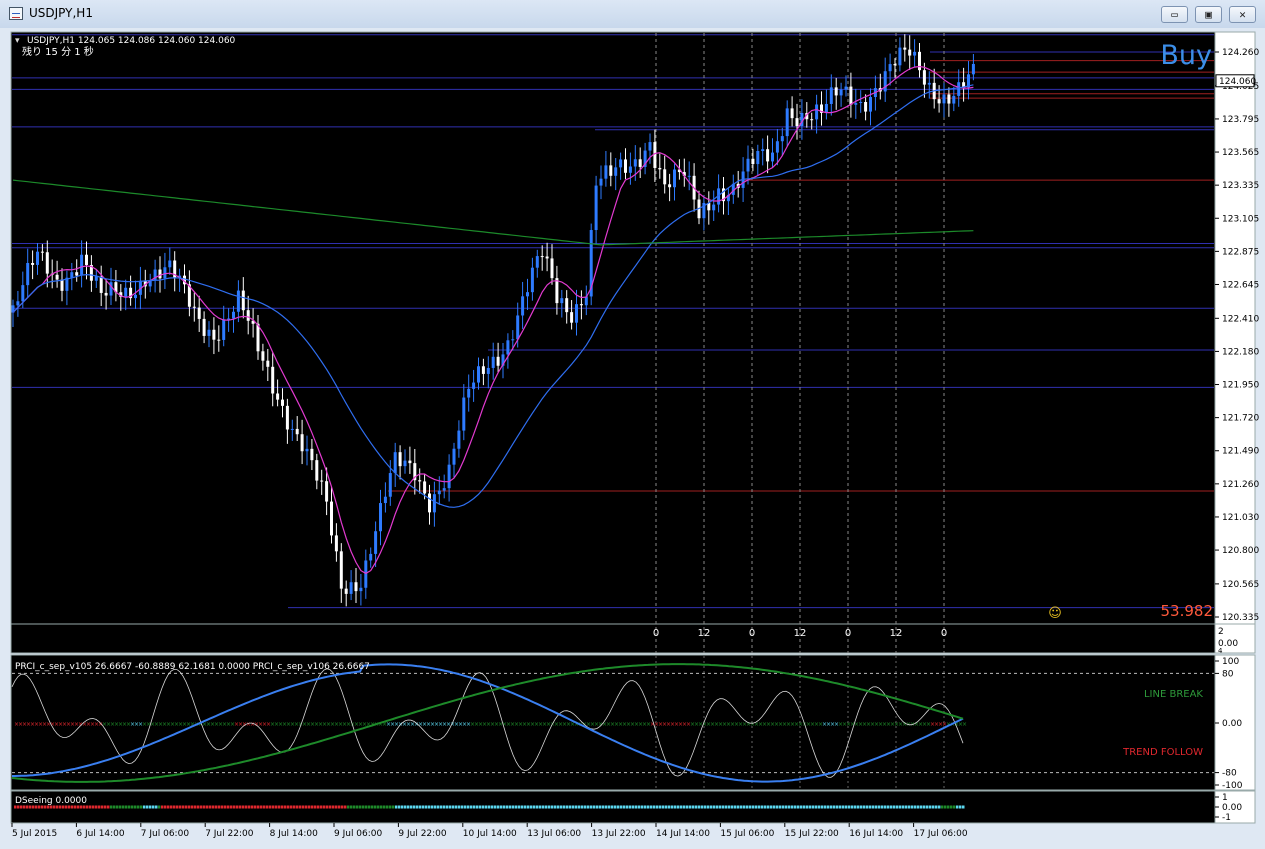  I want to click on time-axis-label: 17 Jul 06:00, so click(941, 834).